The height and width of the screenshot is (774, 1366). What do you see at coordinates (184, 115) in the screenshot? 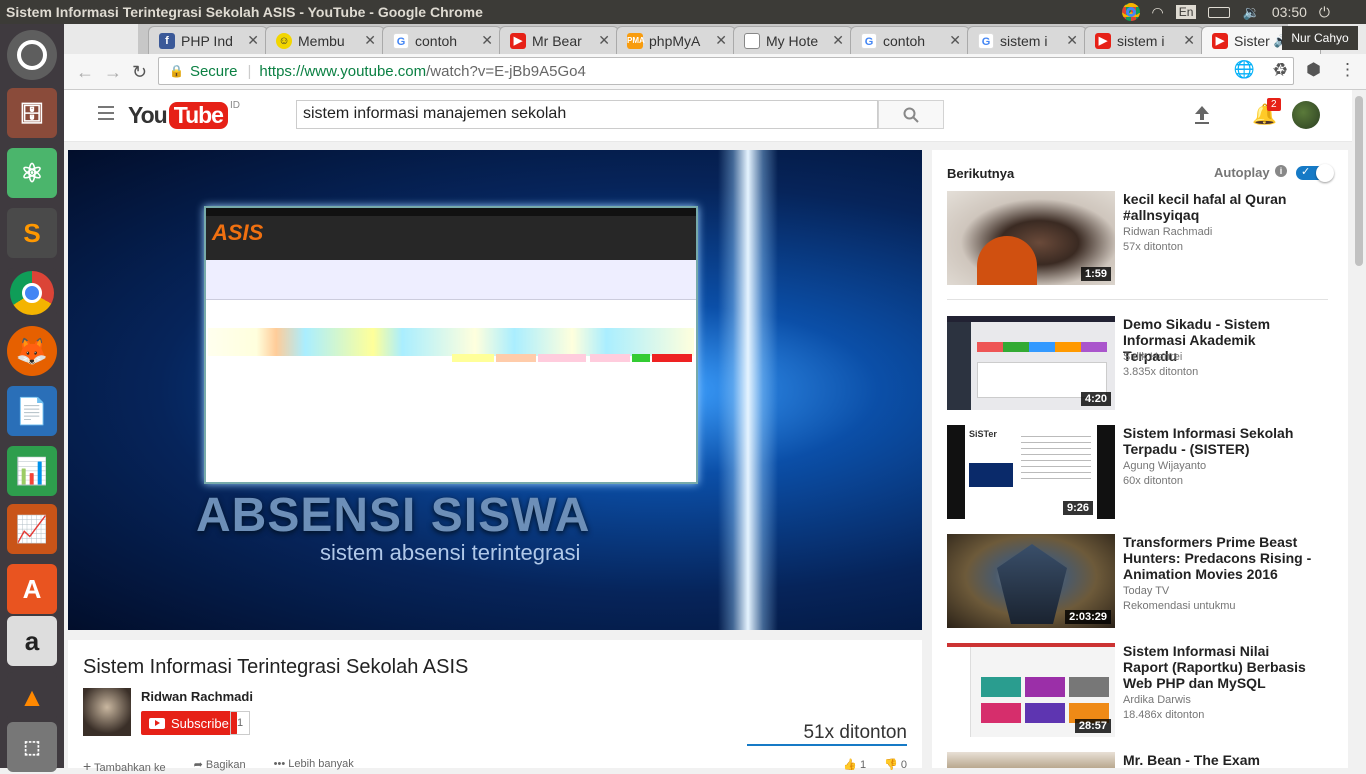
I see `youtube-logo: You Tube ID` at bounding box center [184, 115].